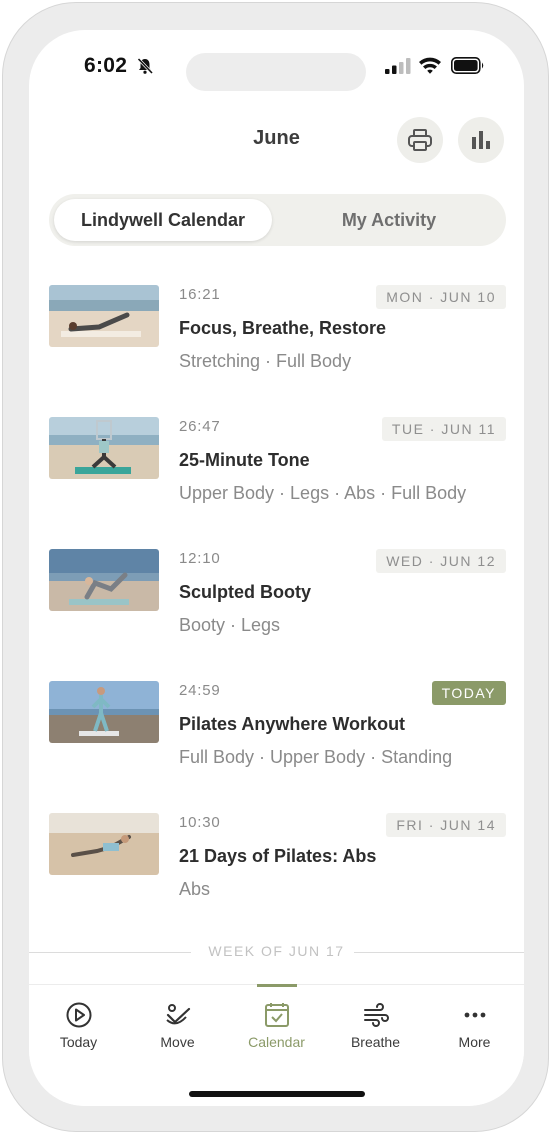 Image resolution: width=553 pixels, height=1136 pixels. I want to click on workout-title: 21 Days of Pilates: Abs, so click(278, 856).